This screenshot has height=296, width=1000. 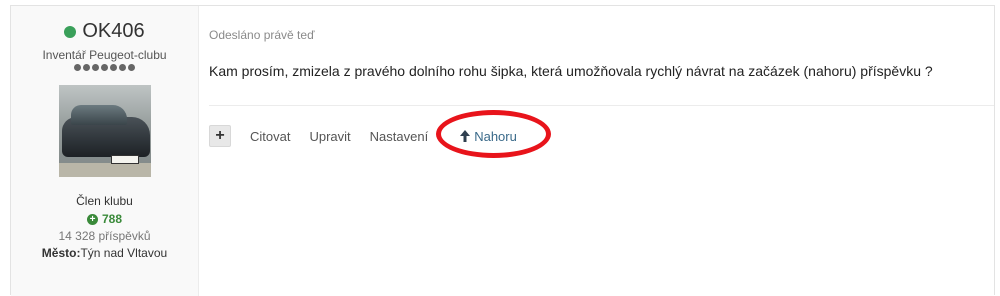 What do you see at coordinates (363, 136) in the screenshot?
I see `post-controls: + Citovat Upravit Nastavení Nahoru` at bounding box center [363, 136].